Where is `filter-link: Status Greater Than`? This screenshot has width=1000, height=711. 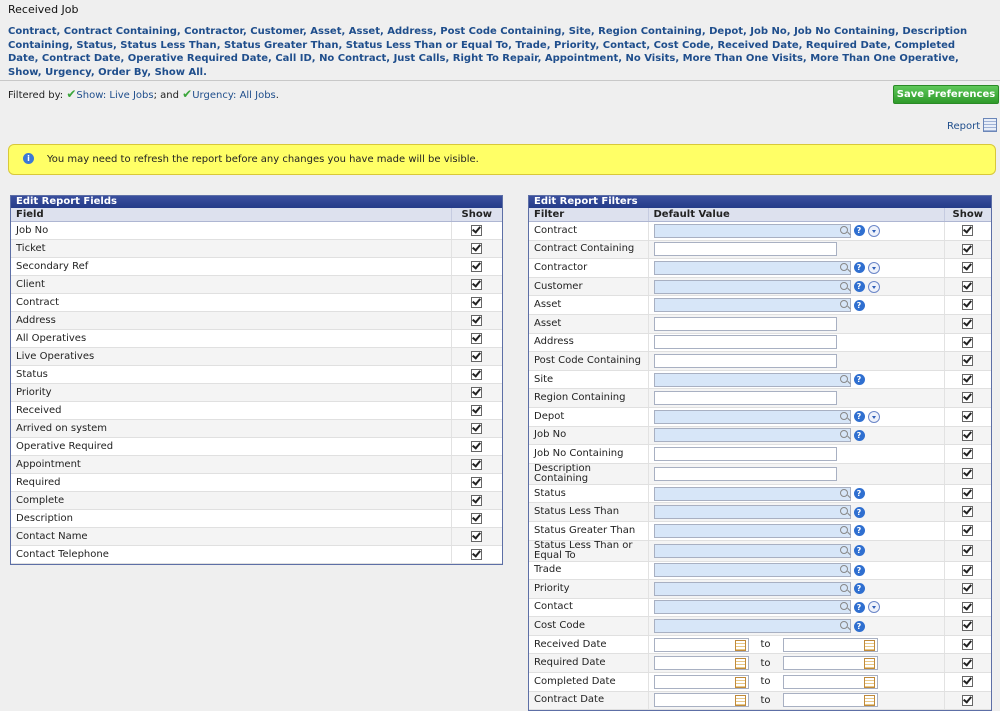 filter-link: Status Greater Than is located at coordinates (281, 45).